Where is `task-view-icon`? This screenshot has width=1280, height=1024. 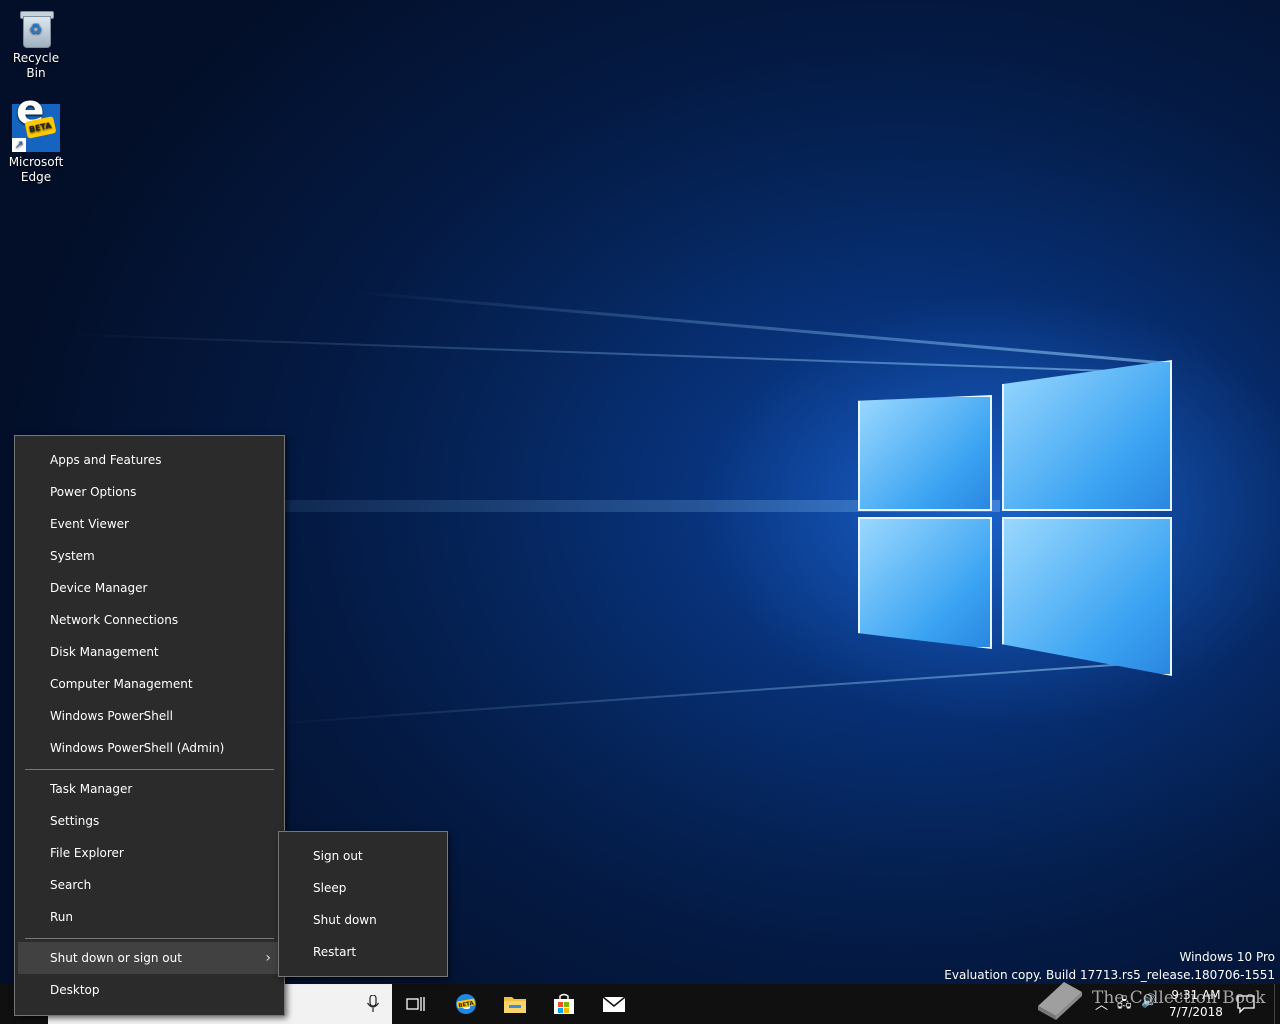
task-view-icon is located at coordinates (415, 1004).